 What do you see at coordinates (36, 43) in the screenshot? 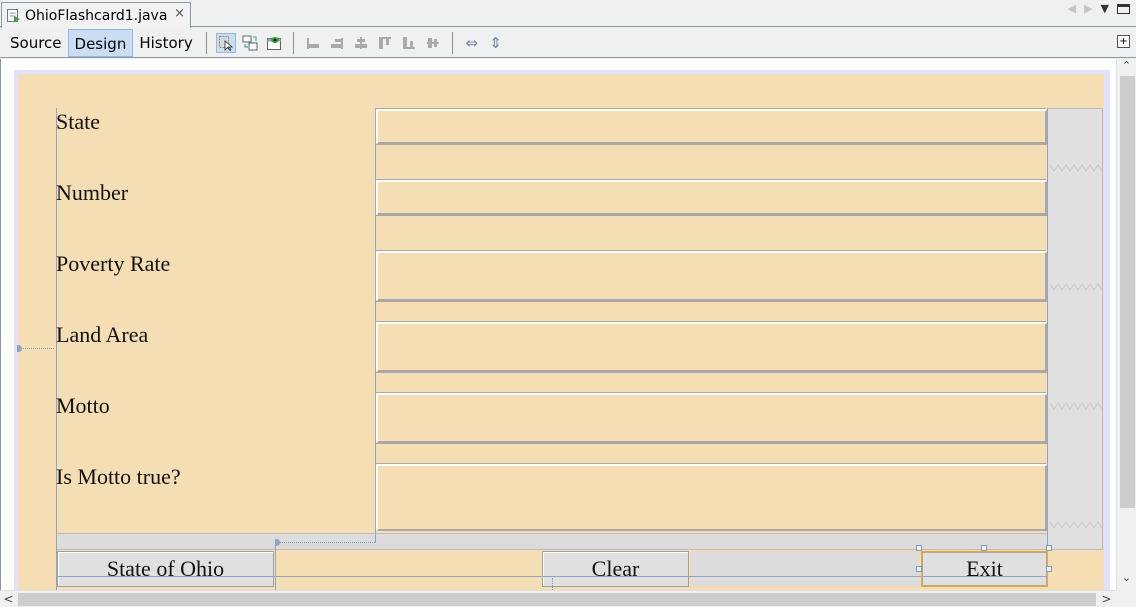
I see `source-view-button: Source` at bounding box center [36, 43].